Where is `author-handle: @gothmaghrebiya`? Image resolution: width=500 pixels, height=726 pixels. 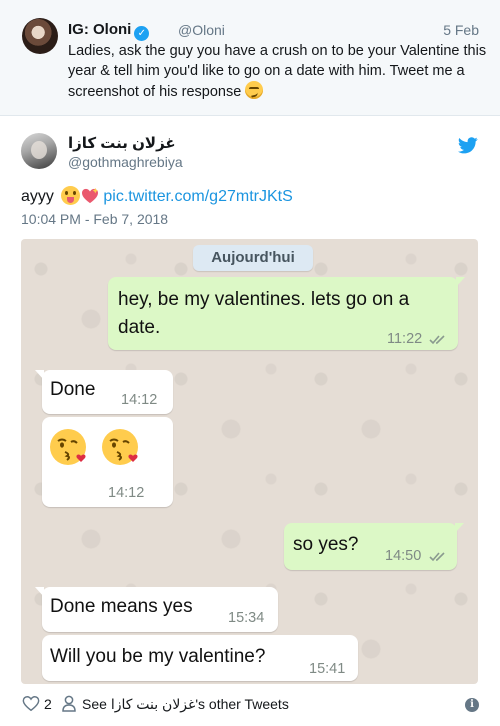
author-handle: @gothmaghrebiya is located at coordinates (125, 162).